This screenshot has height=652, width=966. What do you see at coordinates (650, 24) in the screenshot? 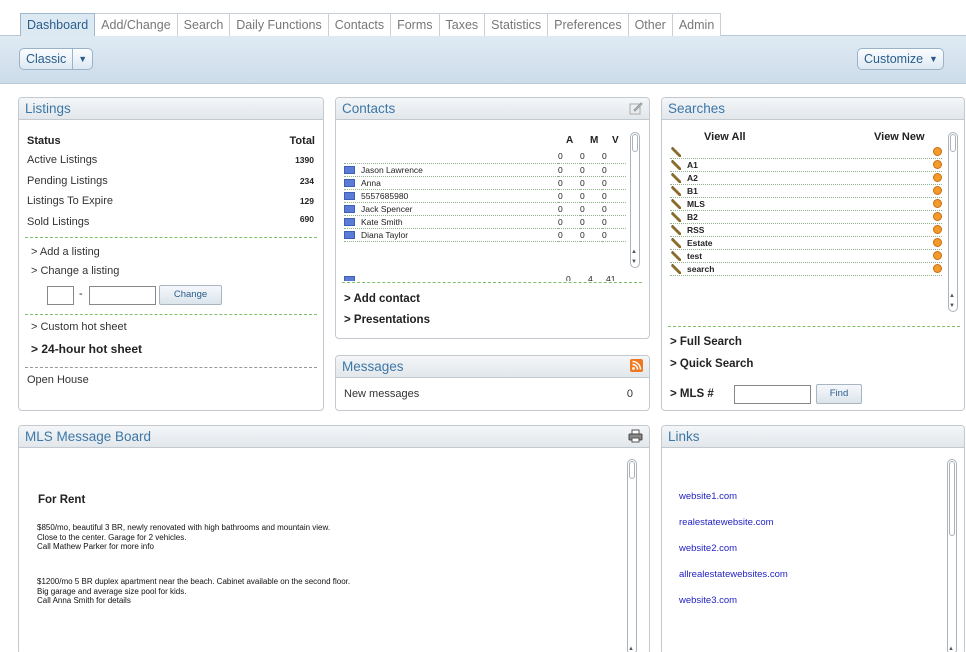
I see `tab-other: Other` at bounding box center [650, 24].